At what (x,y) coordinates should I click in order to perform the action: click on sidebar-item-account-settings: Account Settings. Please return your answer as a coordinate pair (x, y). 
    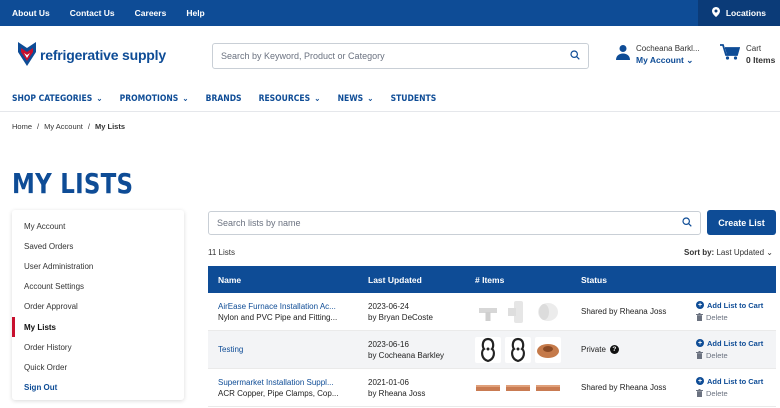
    Looking at the image, I should click on (98, 287).